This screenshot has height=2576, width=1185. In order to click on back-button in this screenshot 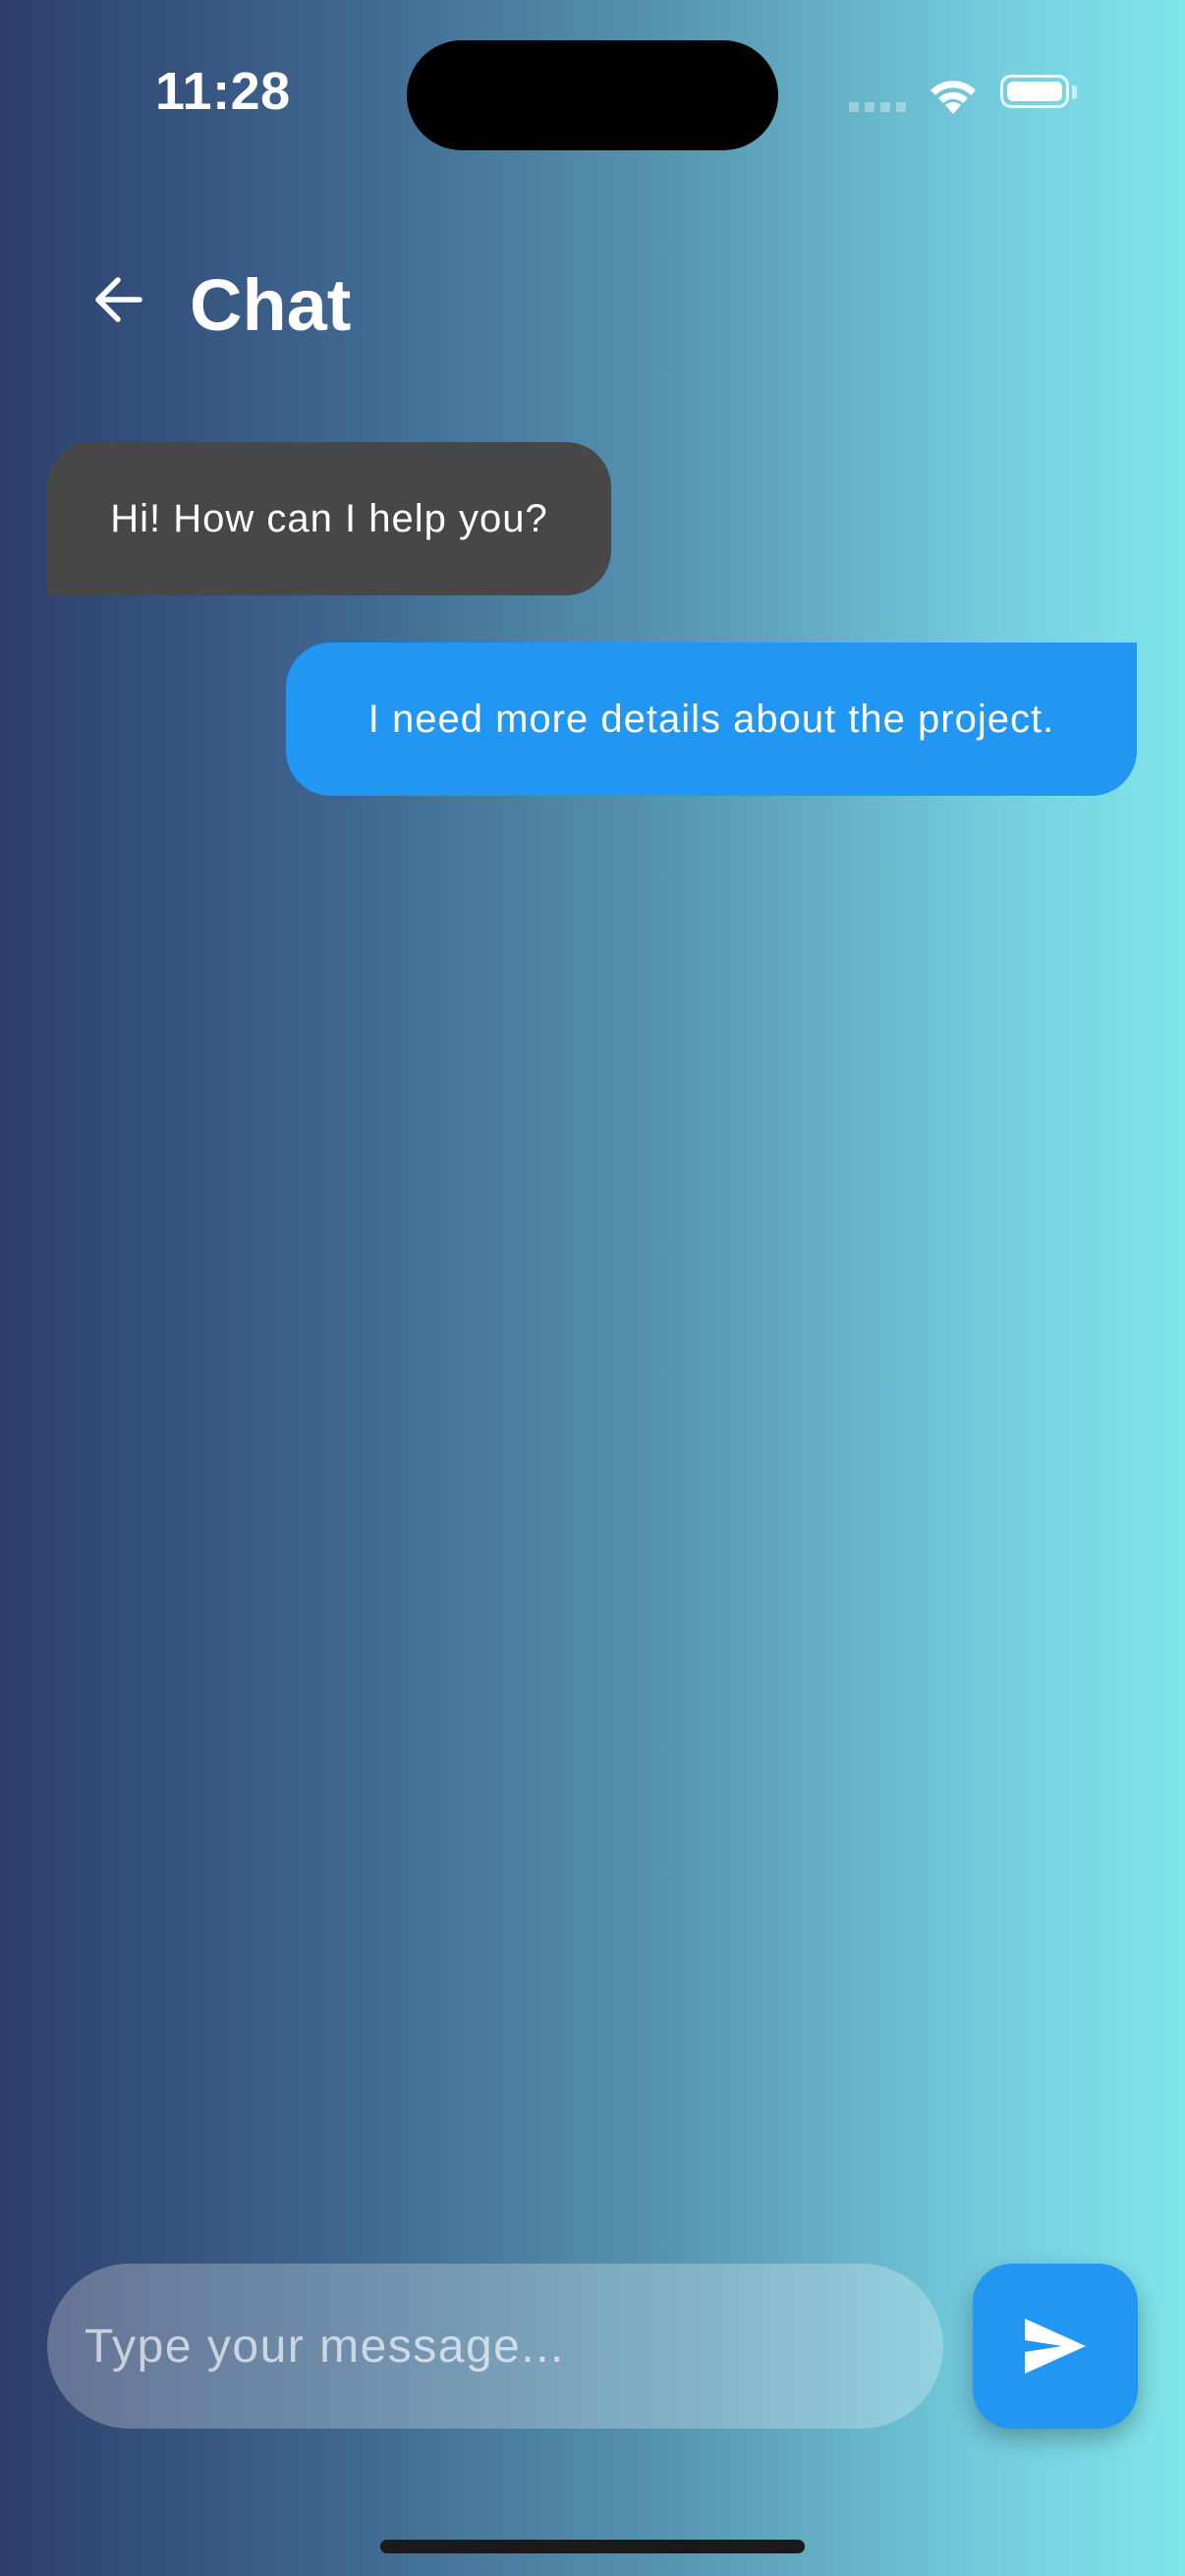, I will do `click(118, 299)`.